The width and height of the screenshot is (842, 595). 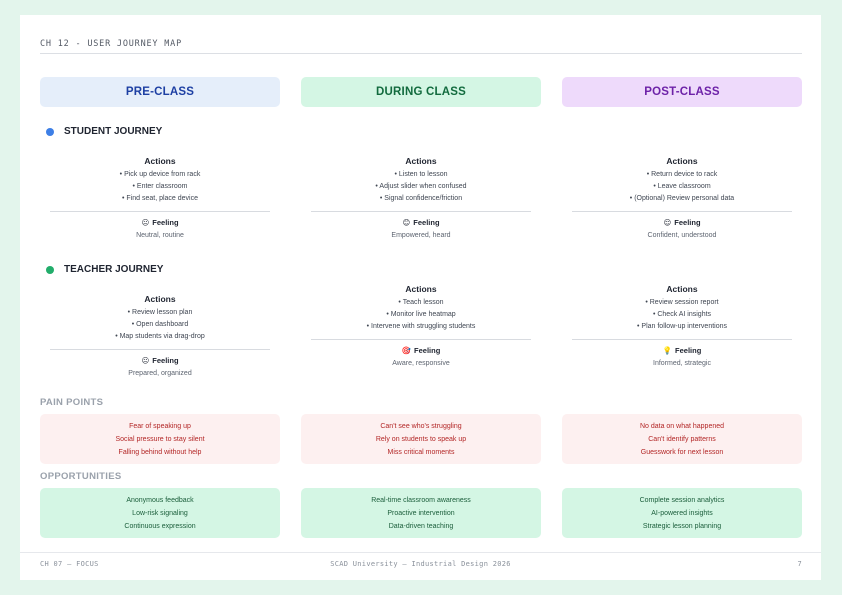 I want to click on action-item: • Leave classroom, so click(x=682, y=186).